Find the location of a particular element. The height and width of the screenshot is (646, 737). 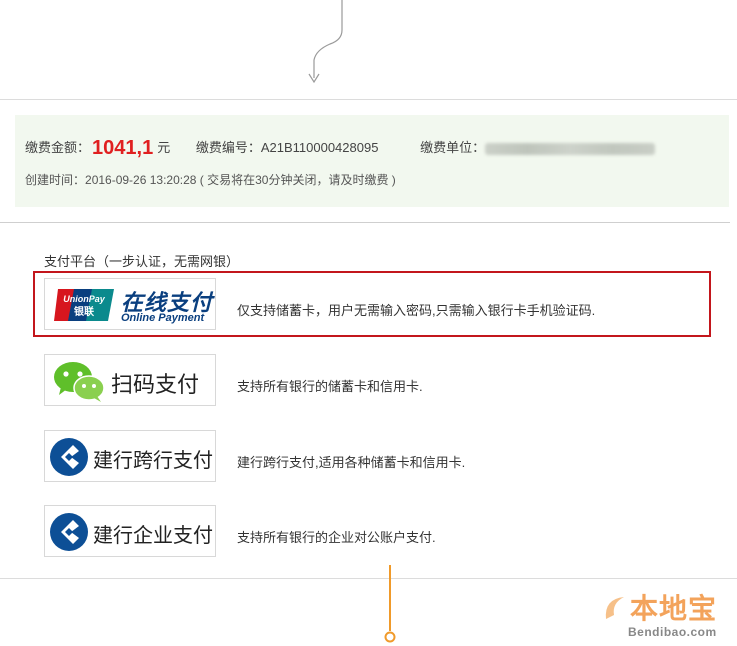

scan-pay-logo: 扫码支付 is located at coordinates (130, 380).